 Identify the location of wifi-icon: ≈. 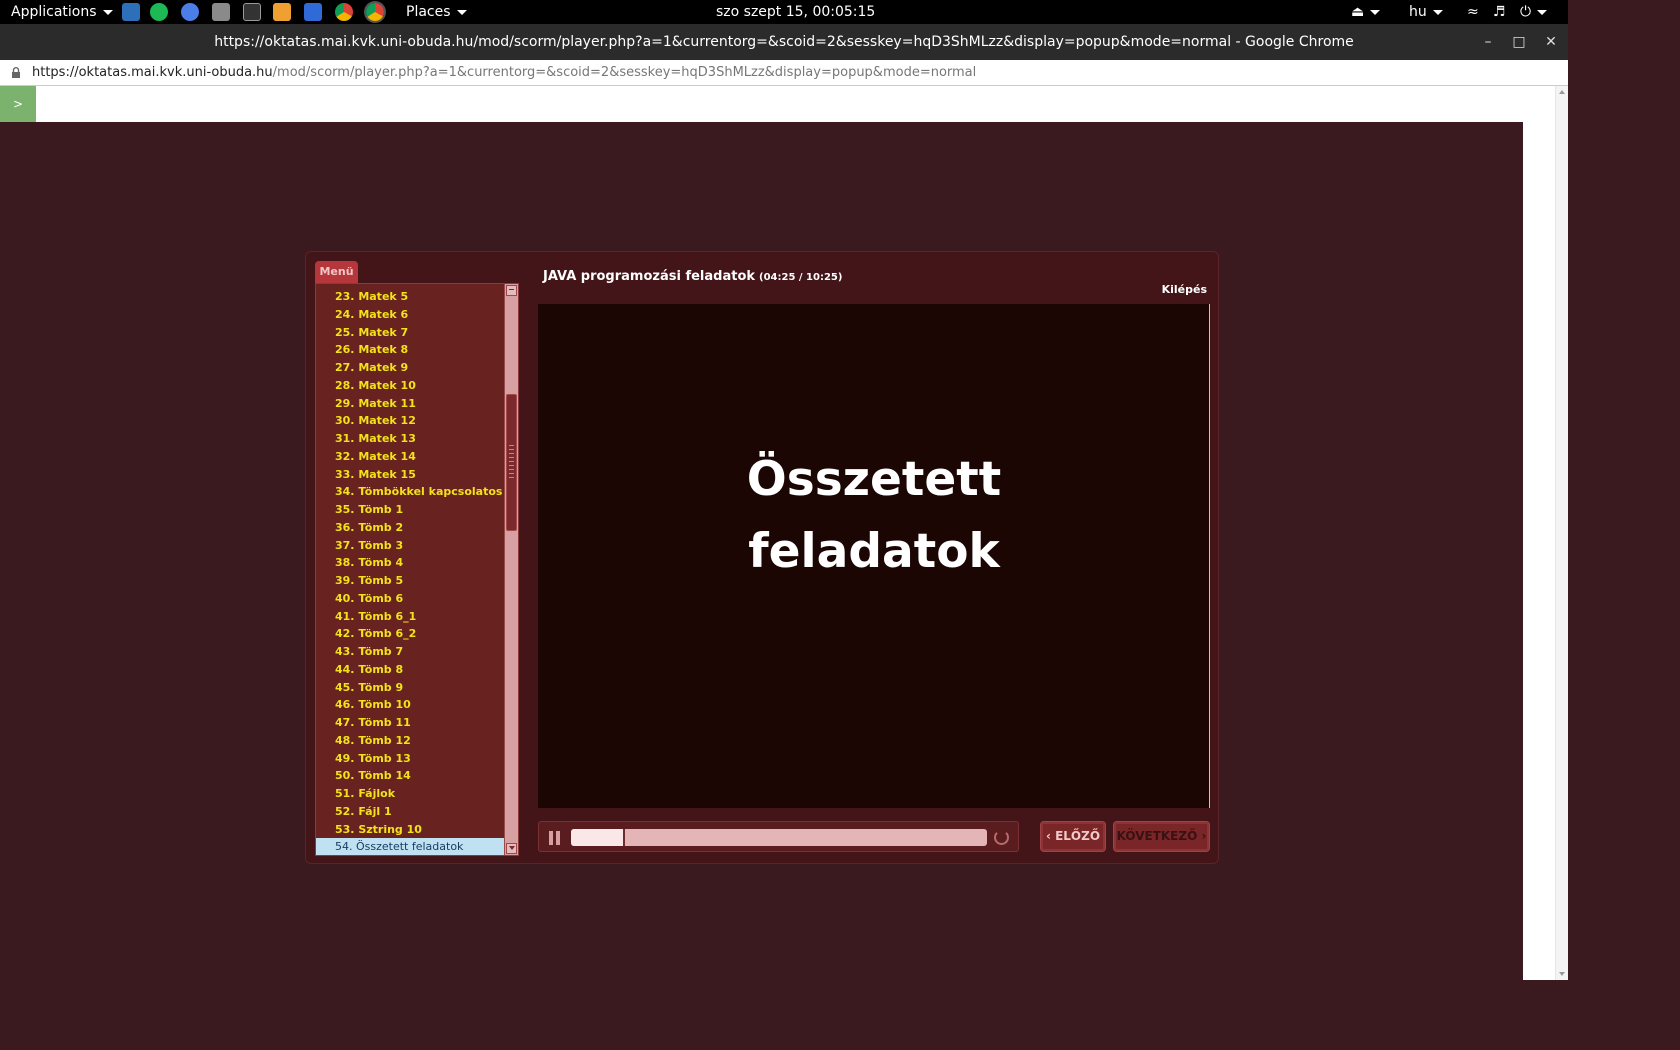
(1473, 12).